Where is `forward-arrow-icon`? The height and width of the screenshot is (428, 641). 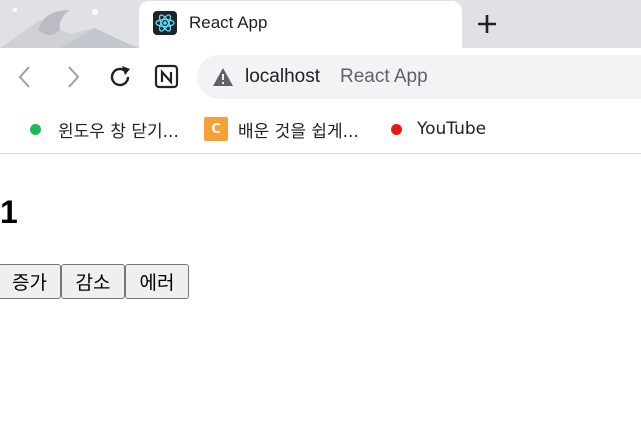
forward-arrow-icon is located at coordinates (73, 77).